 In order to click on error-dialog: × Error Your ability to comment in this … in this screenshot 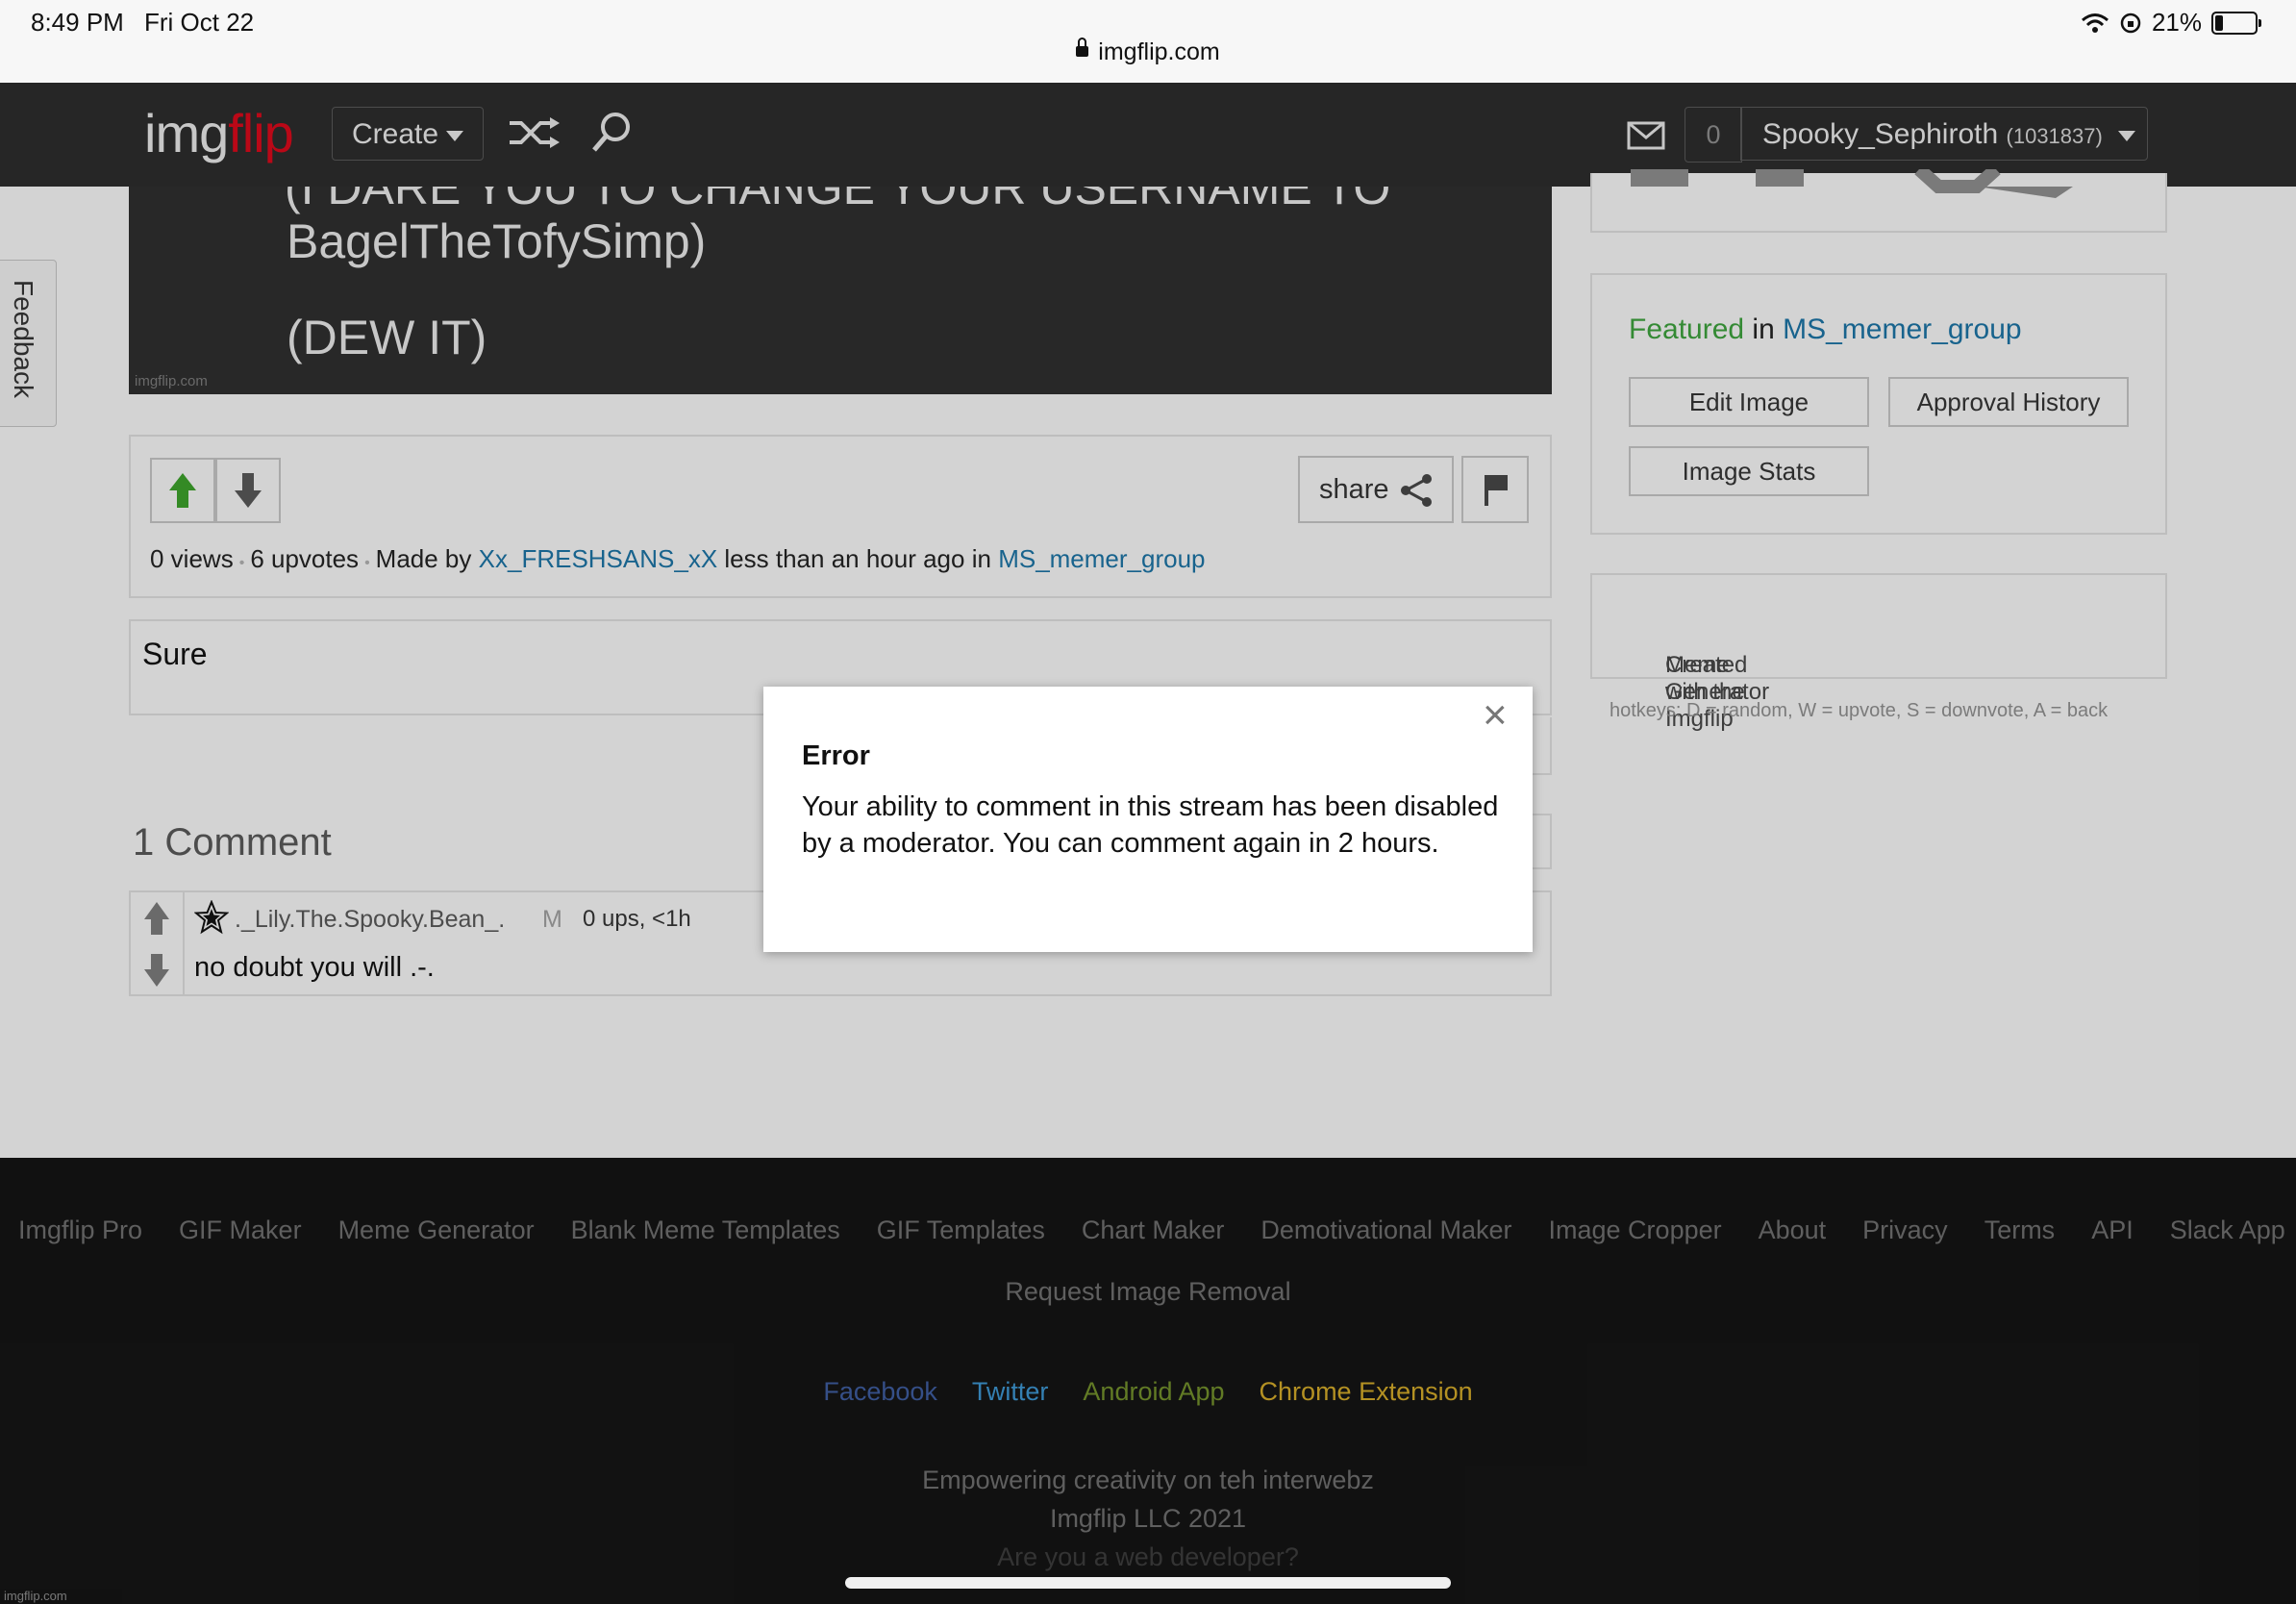, I will do `click(1148, 819)`.